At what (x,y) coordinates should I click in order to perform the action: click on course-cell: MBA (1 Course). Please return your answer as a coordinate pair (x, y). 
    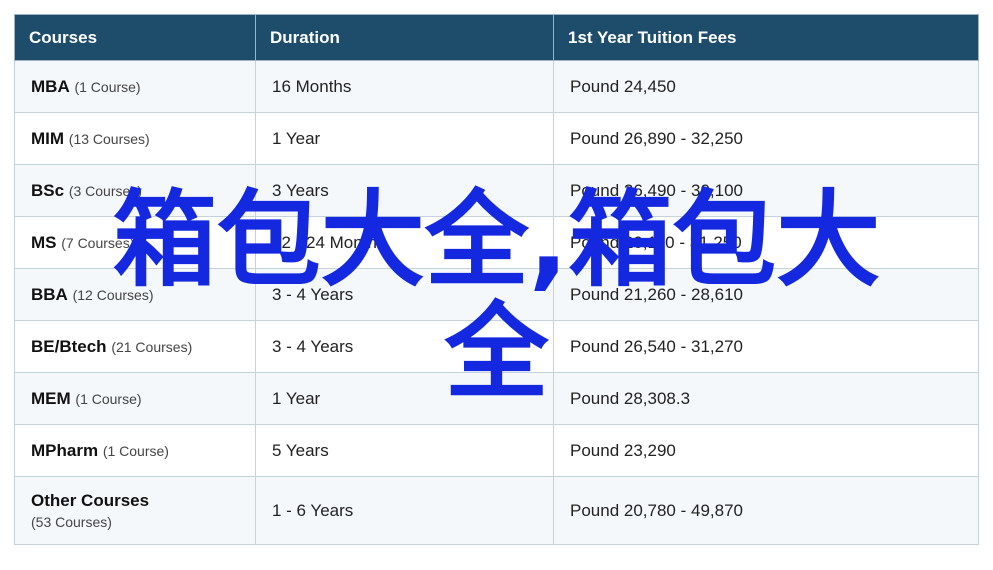
    Looking at the image, I should click on (135, 86).